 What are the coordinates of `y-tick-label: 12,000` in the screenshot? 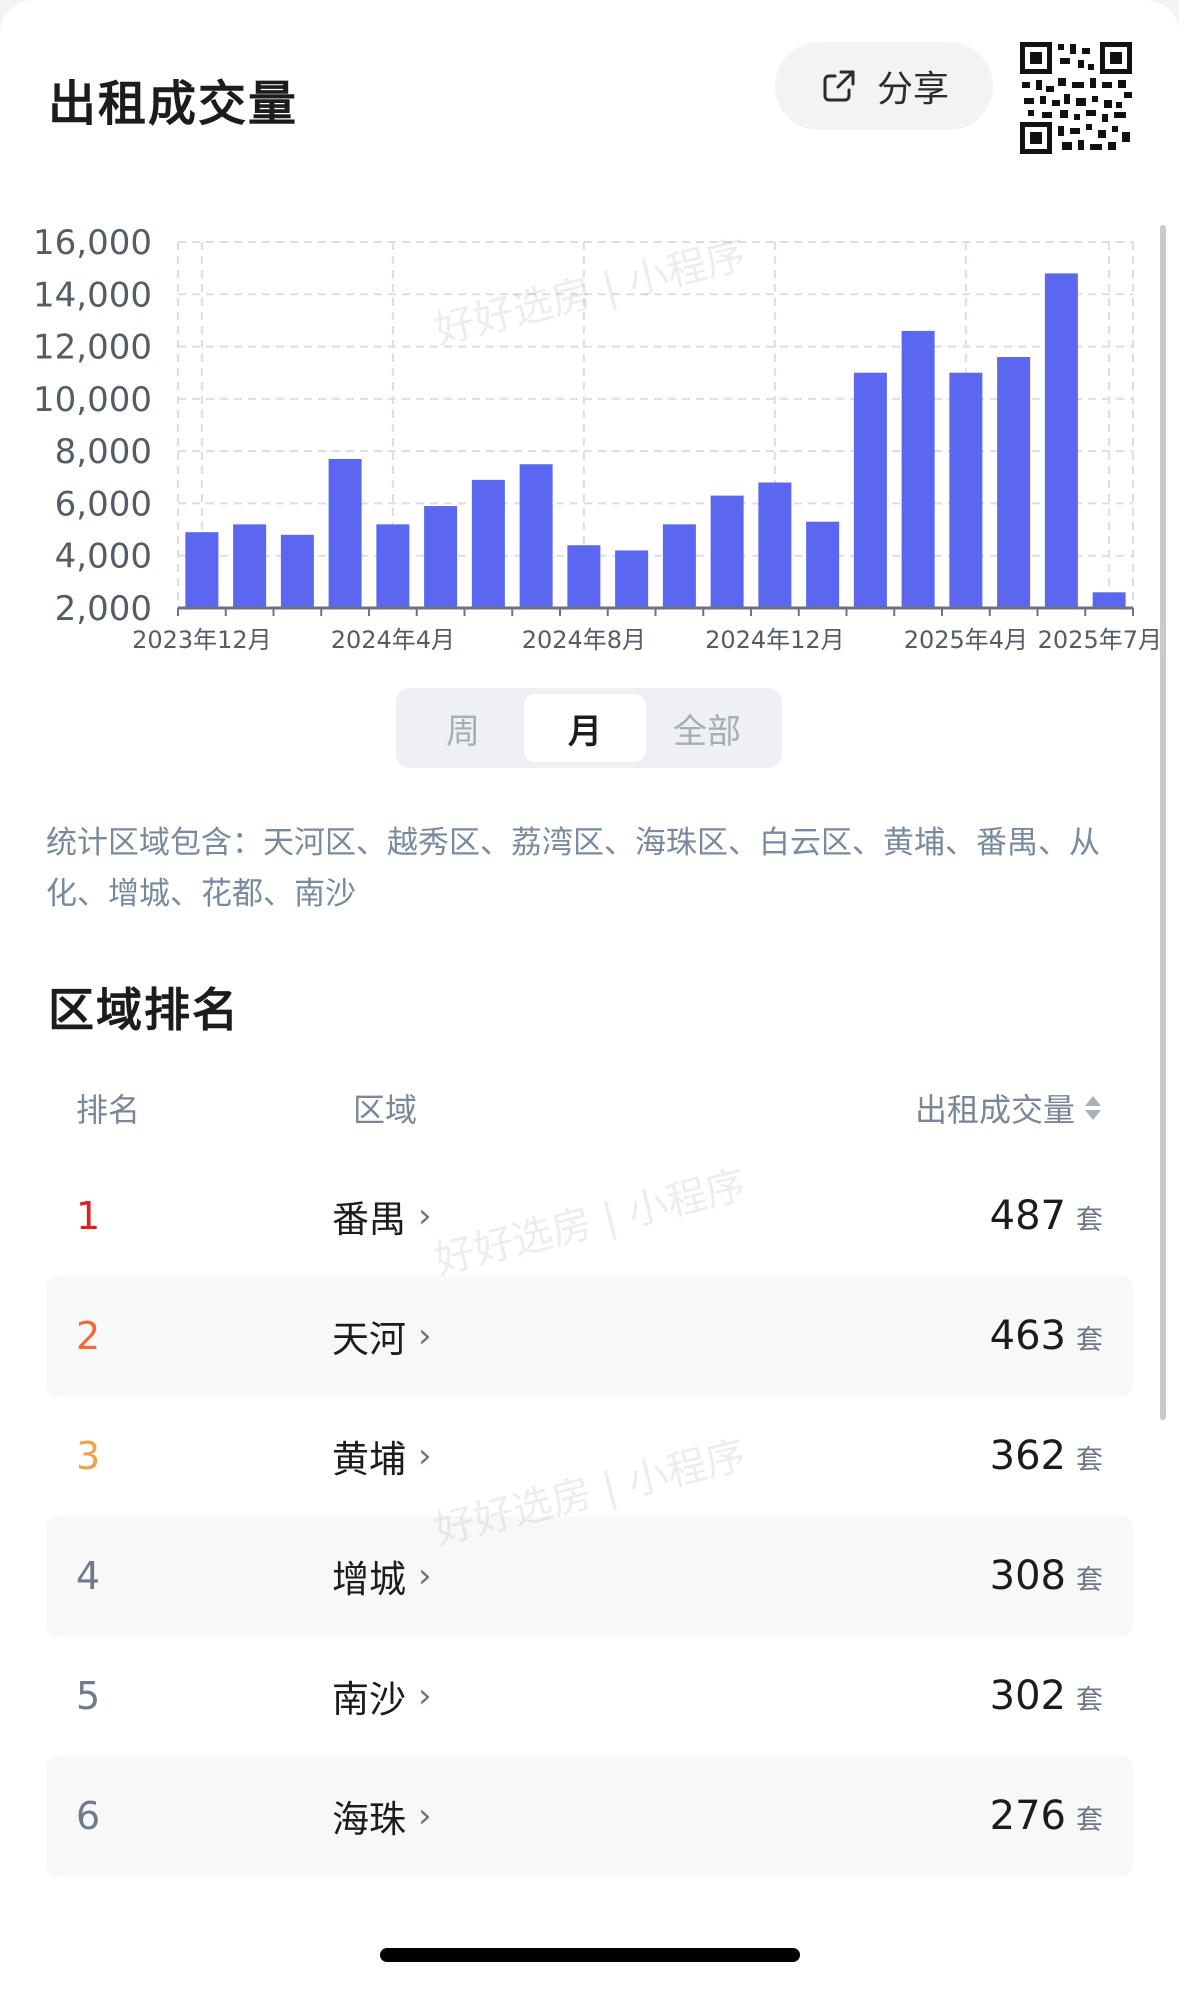 It's located at (92, 348).